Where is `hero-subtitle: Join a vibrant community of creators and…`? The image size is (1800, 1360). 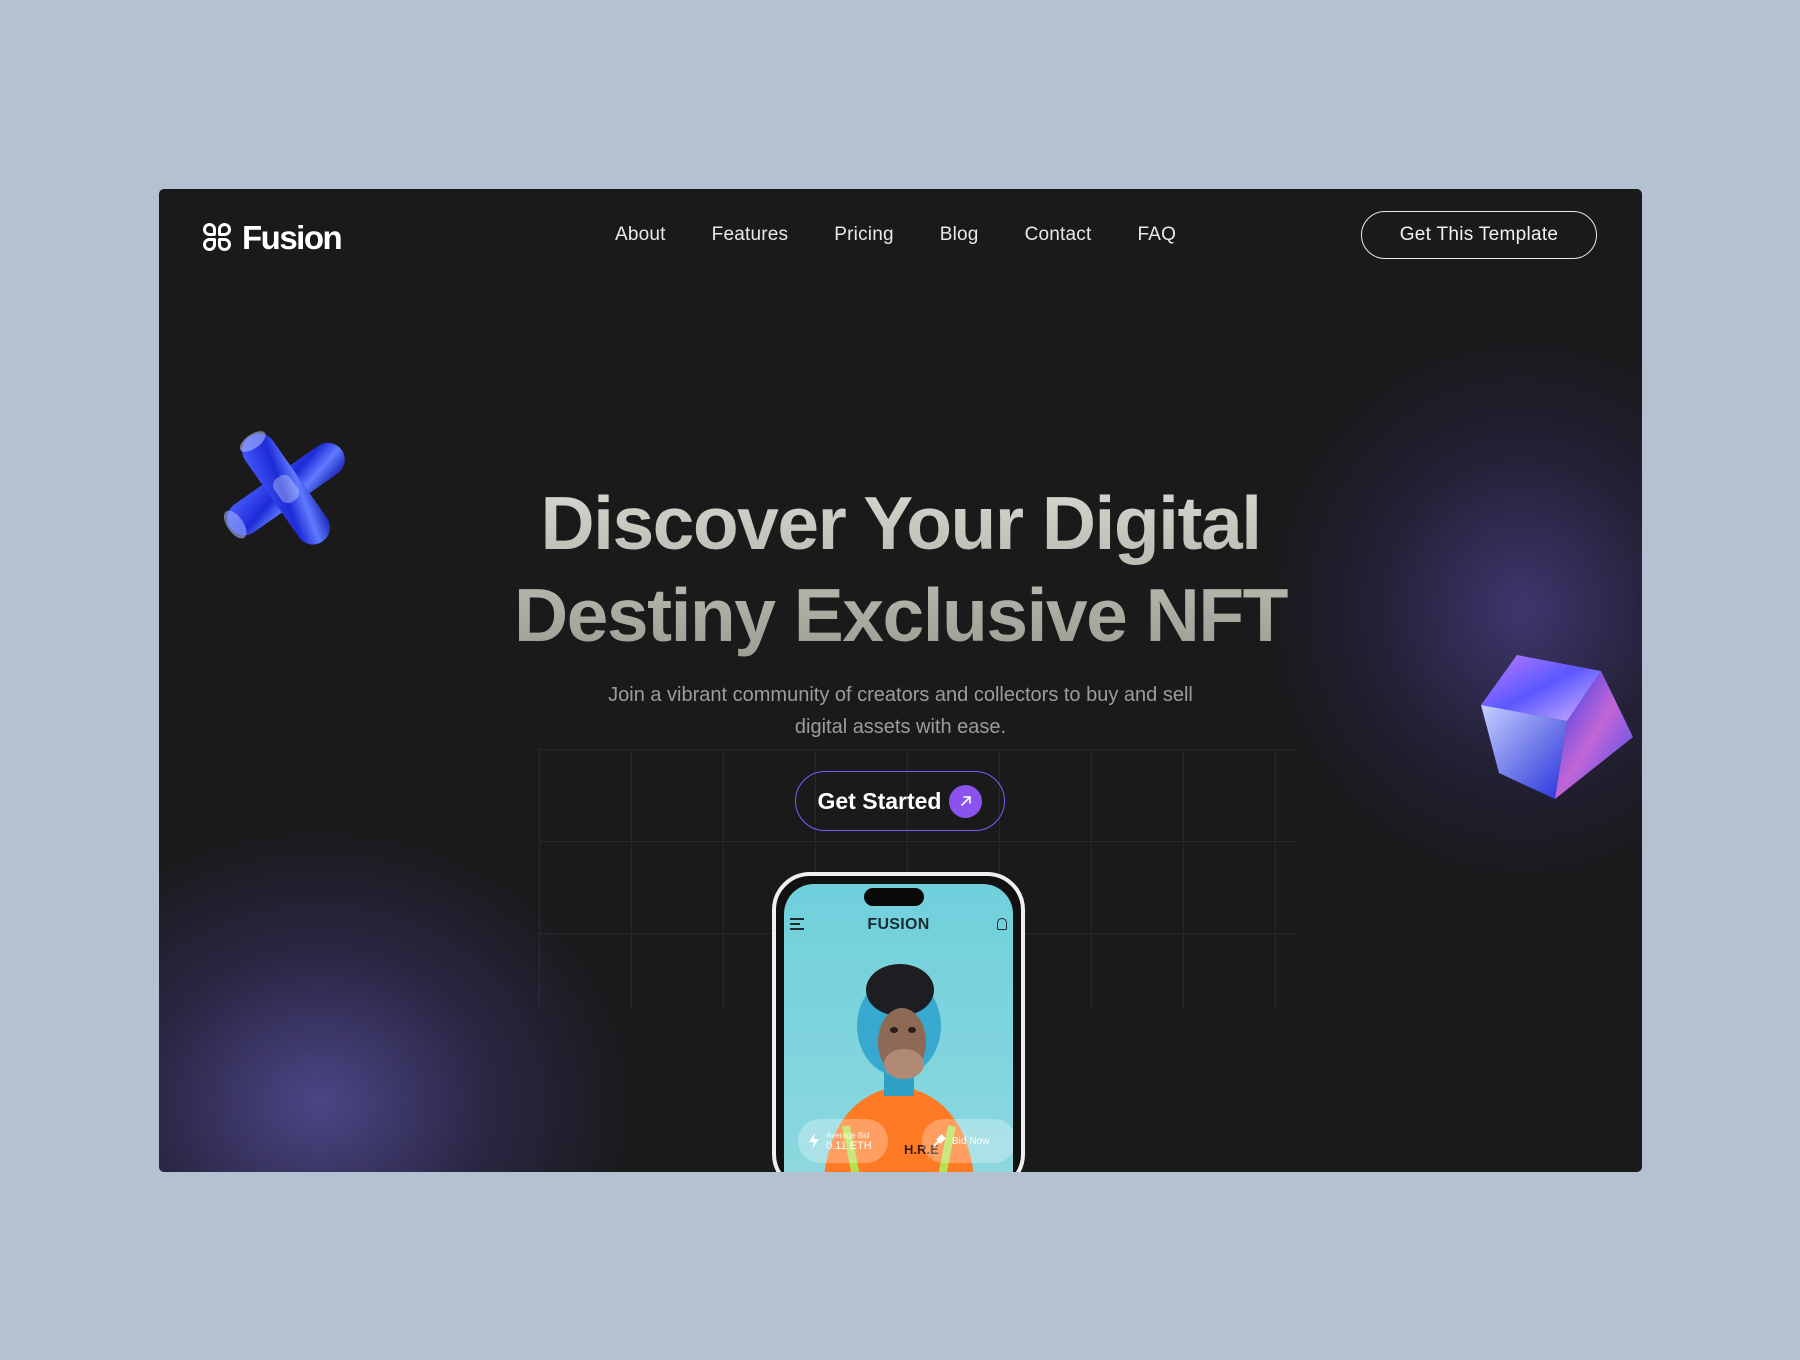
hero-subtitle: Join a vibrant community of creators and… is located at coordinates (900, 711).